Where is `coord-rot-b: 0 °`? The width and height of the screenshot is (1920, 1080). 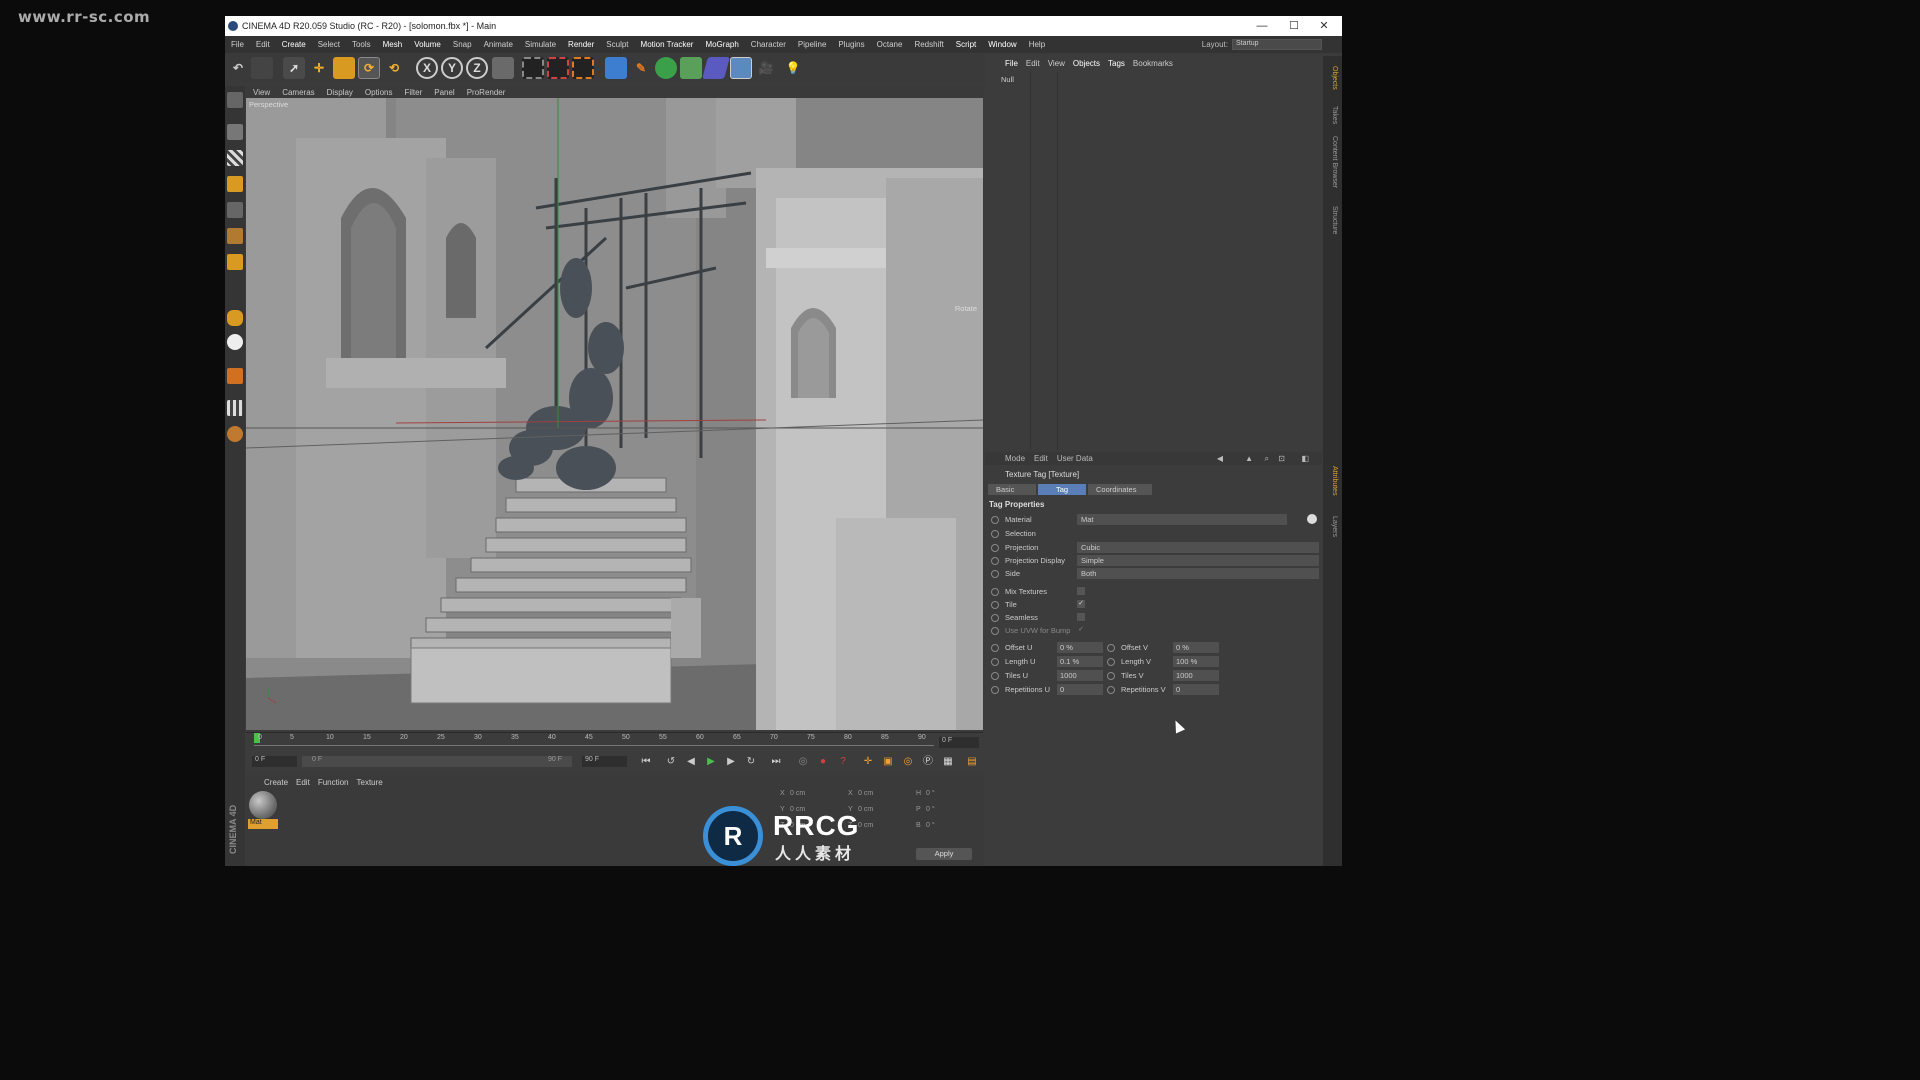 coord-rot-b: 0 ° is located at coordinates (930, 825).